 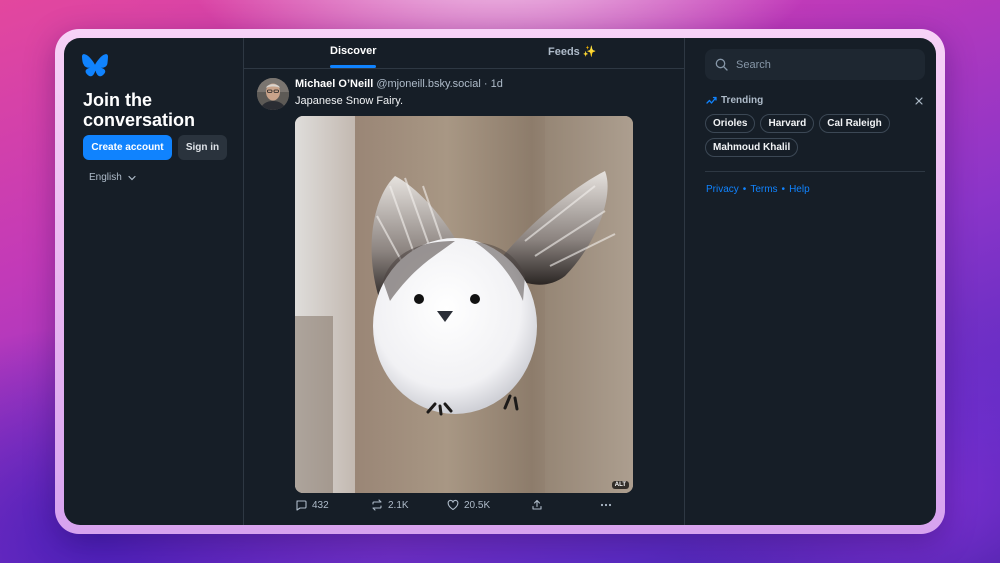 What do you see at coordinates (127, 147) in the screenshot?
I see `create-account-button: Create account` at bounding box center [127, 147].